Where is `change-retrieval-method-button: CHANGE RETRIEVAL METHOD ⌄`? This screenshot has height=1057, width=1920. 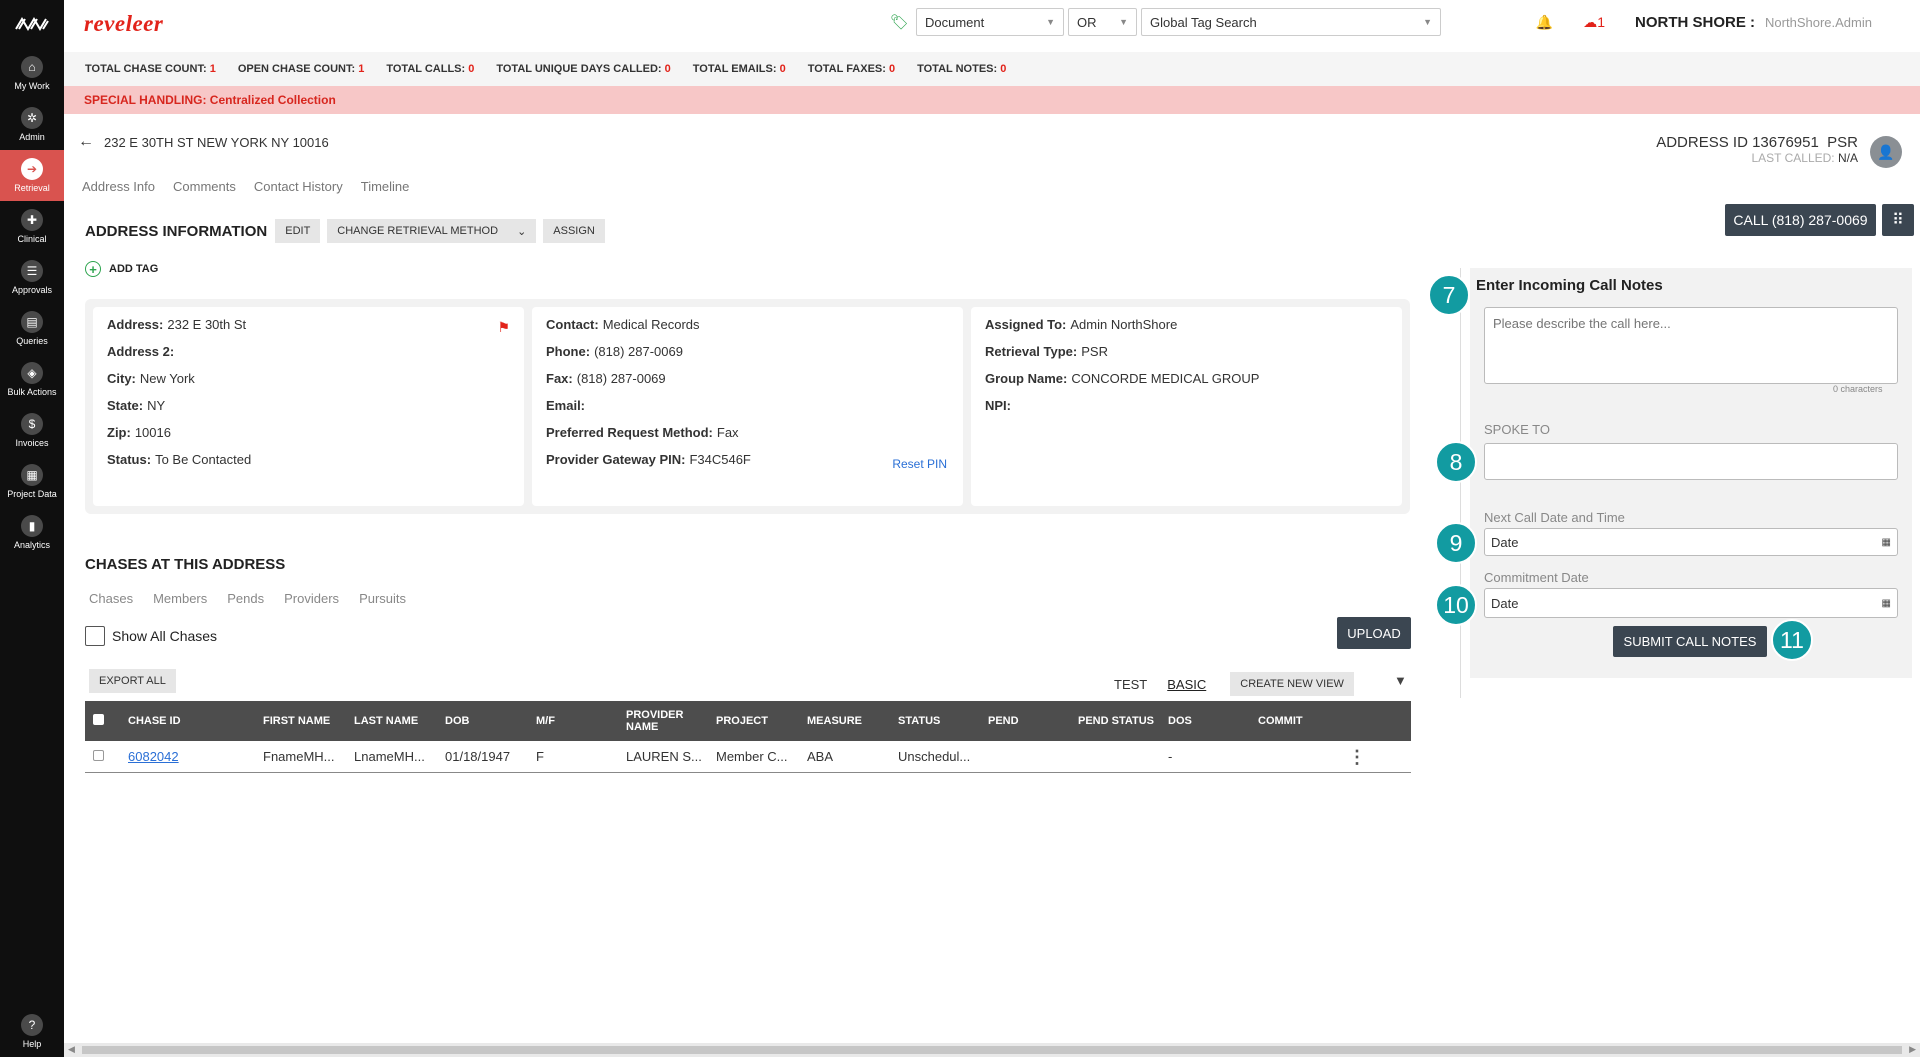
change-retrieval-method-button: CHANGE RETRIEVAL METHOD ⌄ is located at coordinates (432, 231).